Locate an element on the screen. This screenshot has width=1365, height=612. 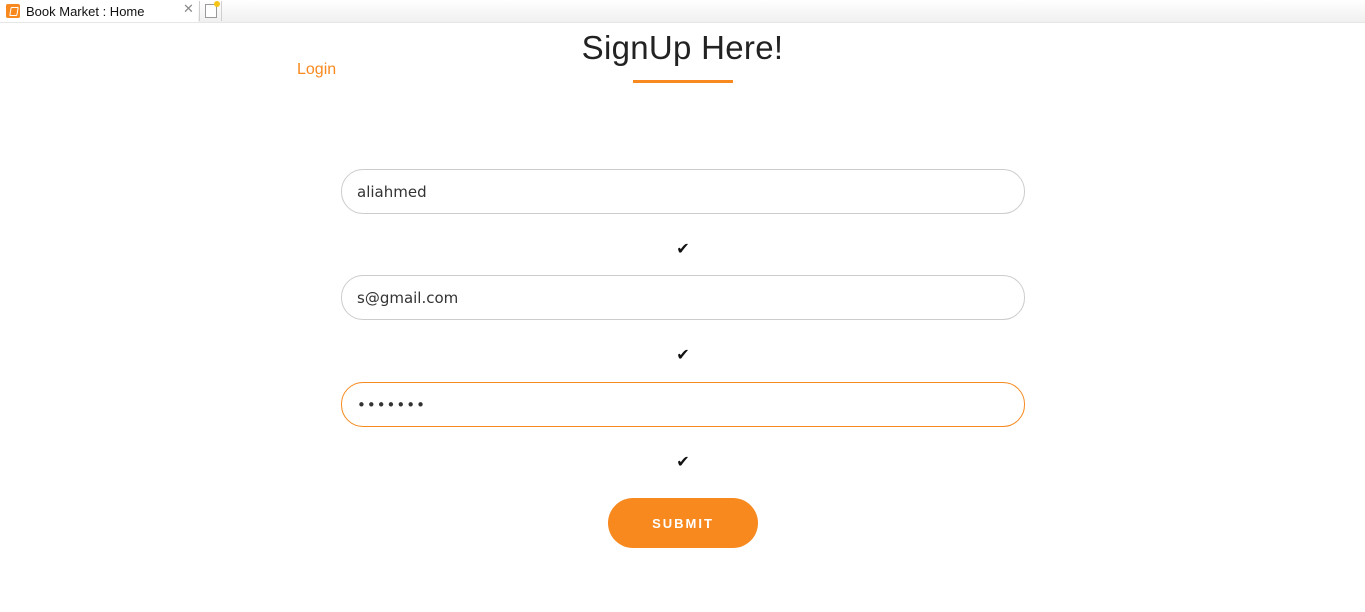
browser-tab-bar: Book Market : Home ✕ is located at coordinates (682, 11).